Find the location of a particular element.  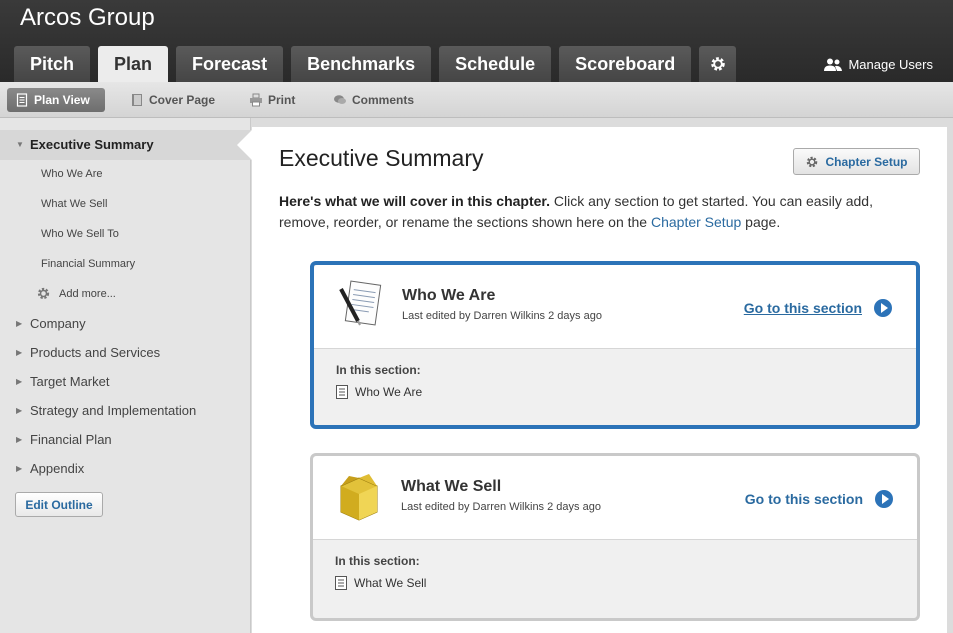

sidebar-active-pointer is located at coordinates (244, 145).